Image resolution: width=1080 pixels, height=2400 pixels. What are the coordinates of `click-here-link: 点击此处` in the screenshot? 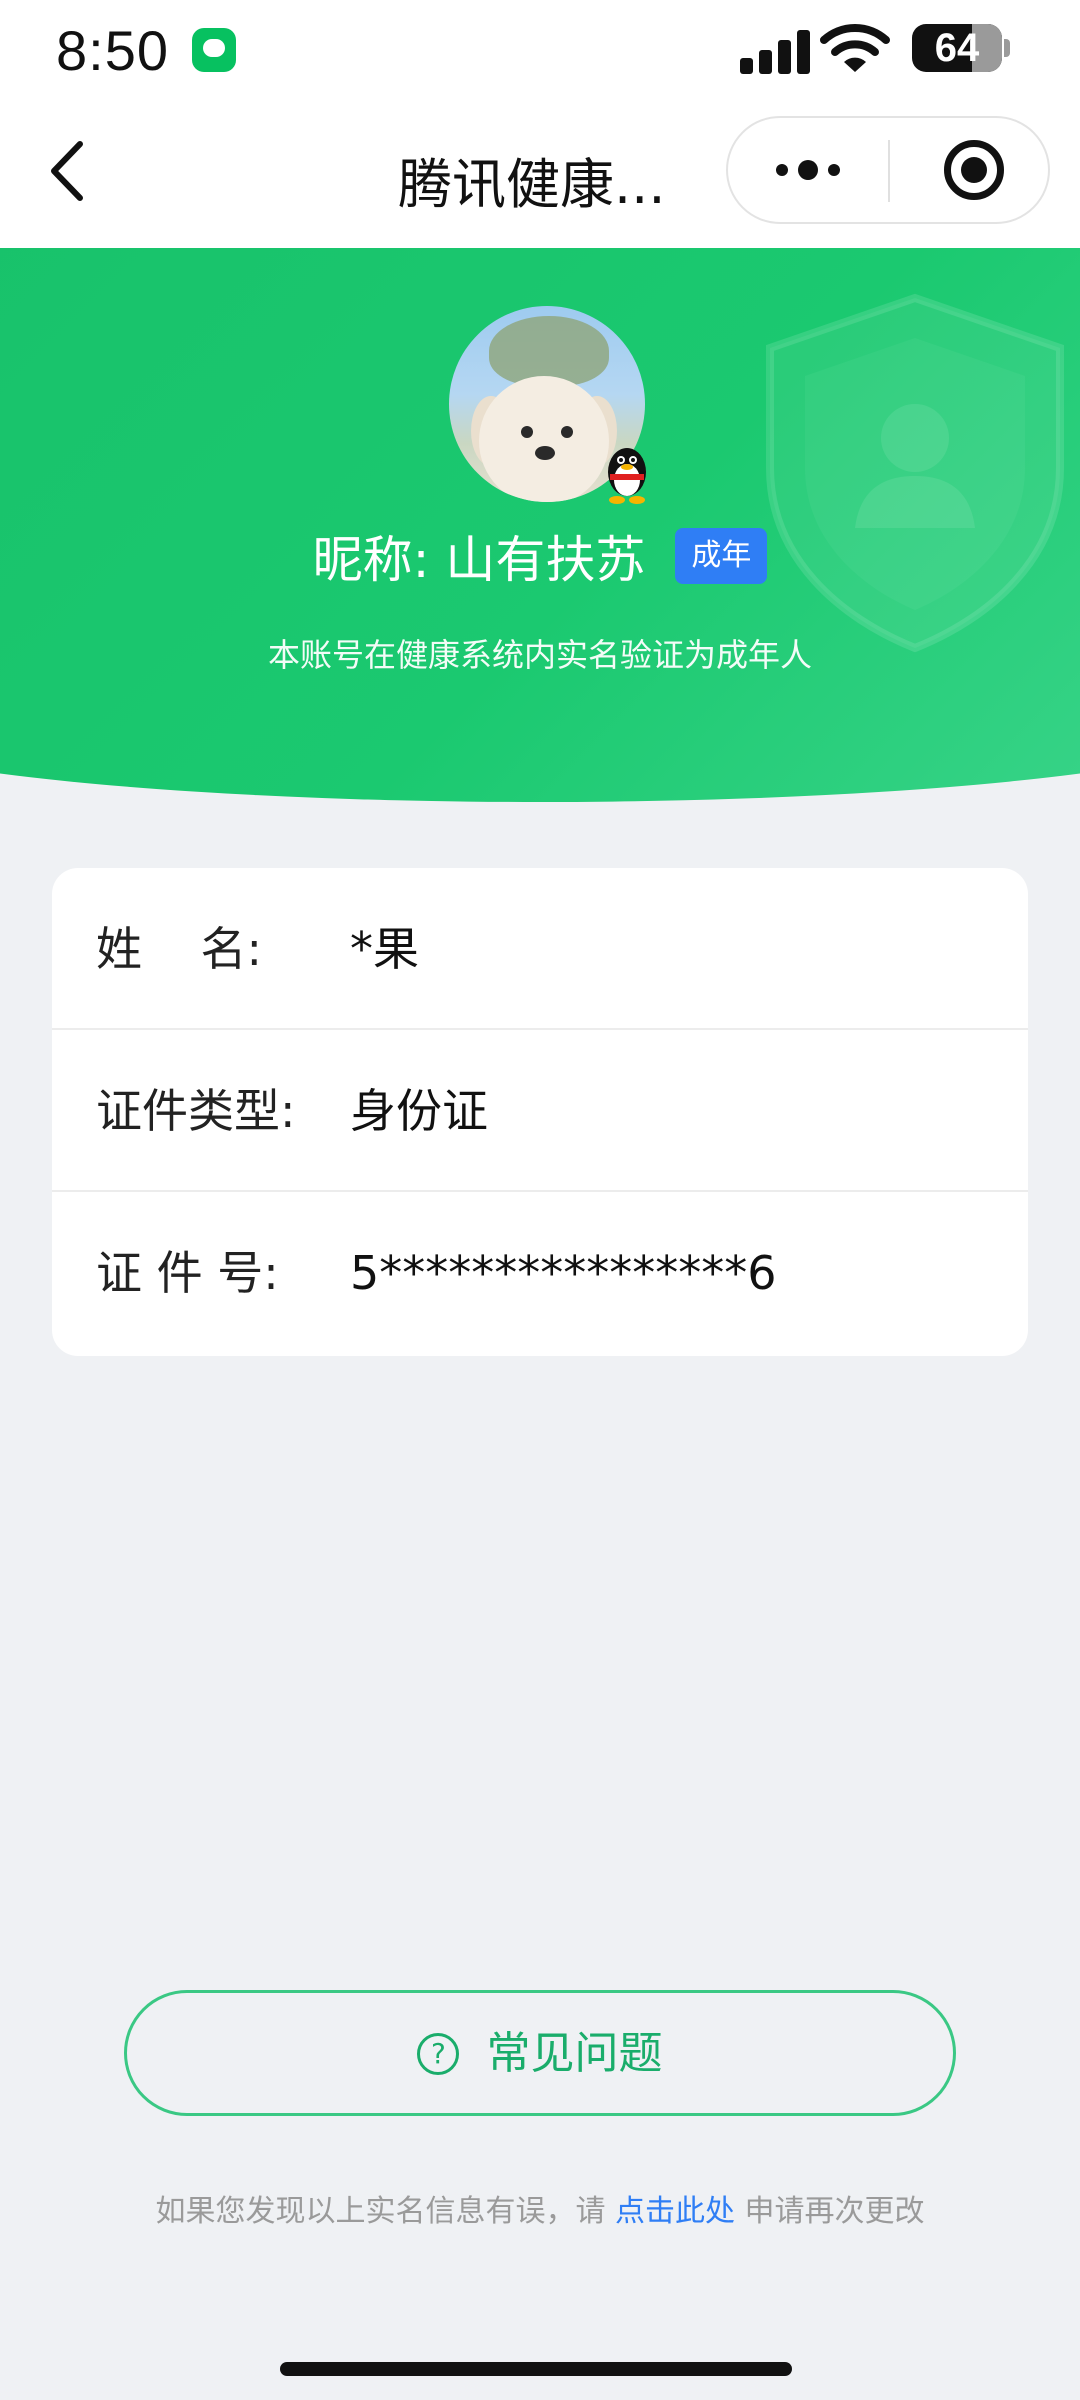 It's located at (675, 2211).